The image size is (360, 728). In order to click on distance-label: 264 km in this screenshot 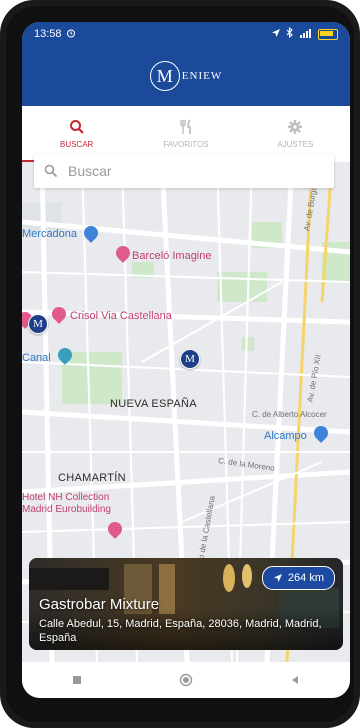, I will do `click(305, 578)`.